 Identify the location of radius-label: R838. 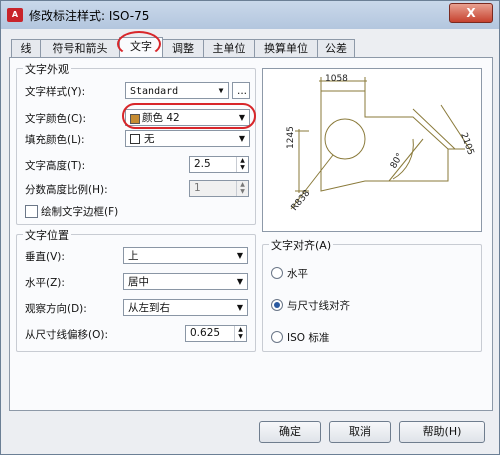
(301, 200).